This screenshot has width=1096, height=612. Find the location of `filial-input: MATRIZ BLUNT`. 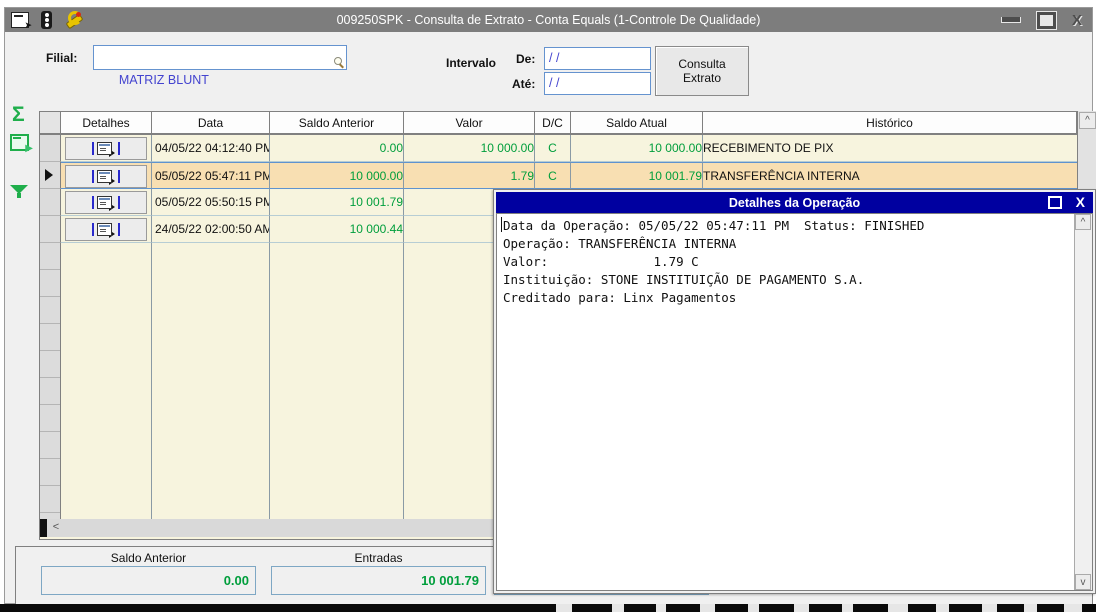

filial-input: MATRIZ BLUNT is located at coordinates (220, 66).